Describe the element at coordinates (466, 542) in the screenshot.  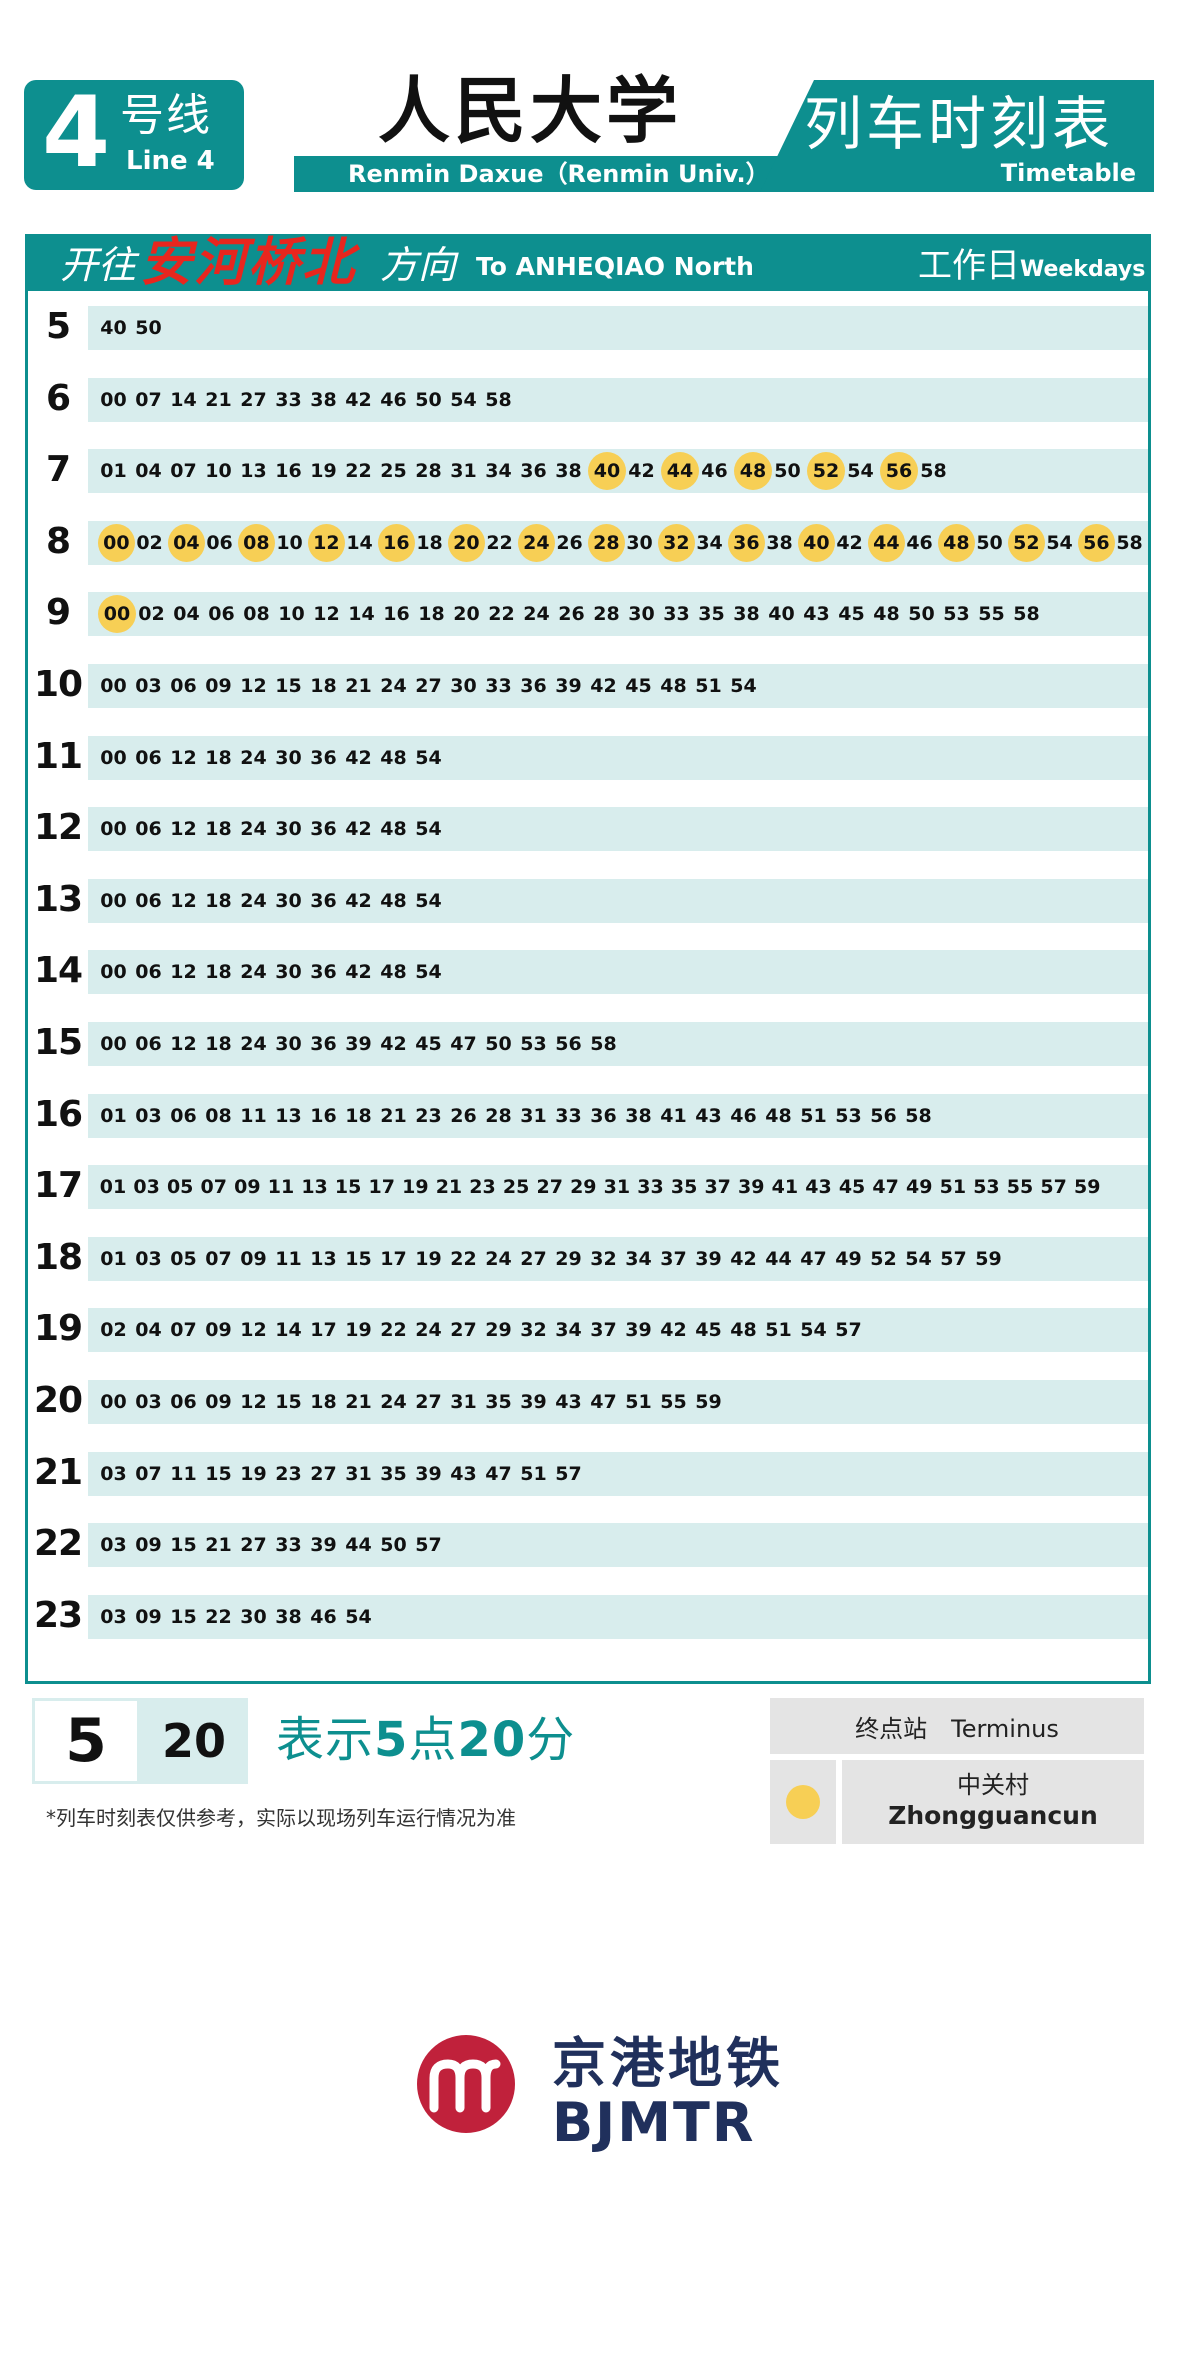
I see `terminus-departure-minute: 20` at that location.